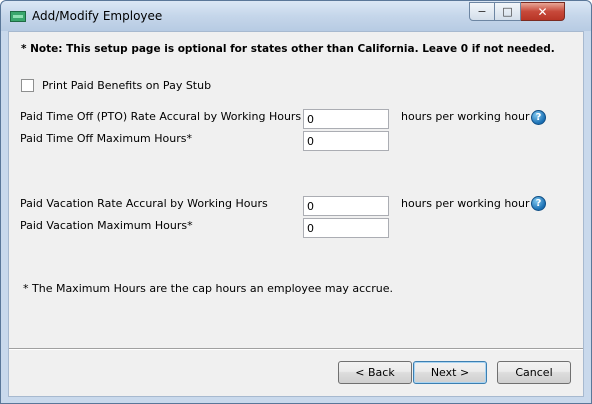 The height and width of the screenshot is (404, 592). What do you see at coordinates (106, 138) in the screenshot?
I see `pto-max-label: Paid Time Off Maximum Hours*` at bounding box center [106, 138].